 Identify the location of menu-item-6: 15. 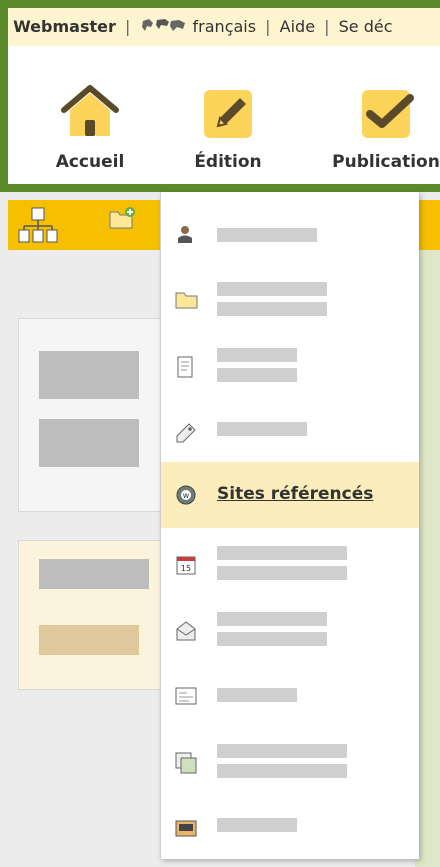
(290, 565).